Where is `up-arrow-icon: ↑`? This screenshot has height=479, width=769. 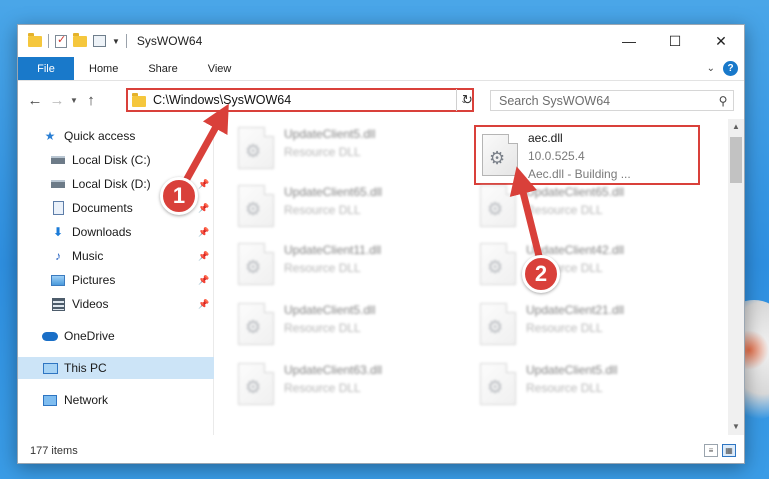
up-arrow-icon: ↑ is located at coordinates (91, 100).